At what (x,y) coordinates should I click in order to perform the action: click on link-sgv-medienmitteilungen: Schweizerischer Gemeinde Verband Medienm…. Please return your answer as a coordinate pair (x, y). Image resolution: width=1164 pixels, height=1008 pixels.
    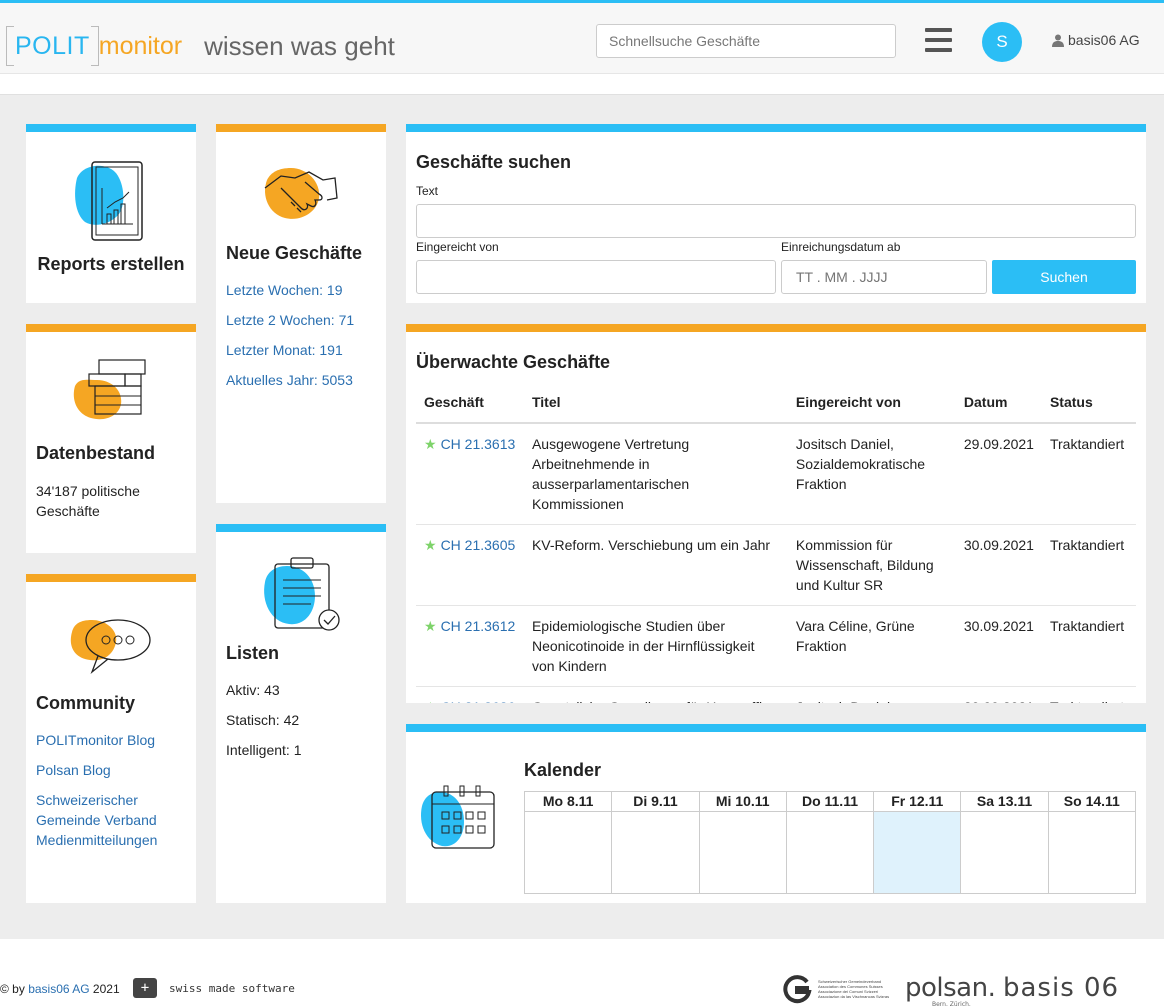
    Looking at the image, I should click on (111, 820).